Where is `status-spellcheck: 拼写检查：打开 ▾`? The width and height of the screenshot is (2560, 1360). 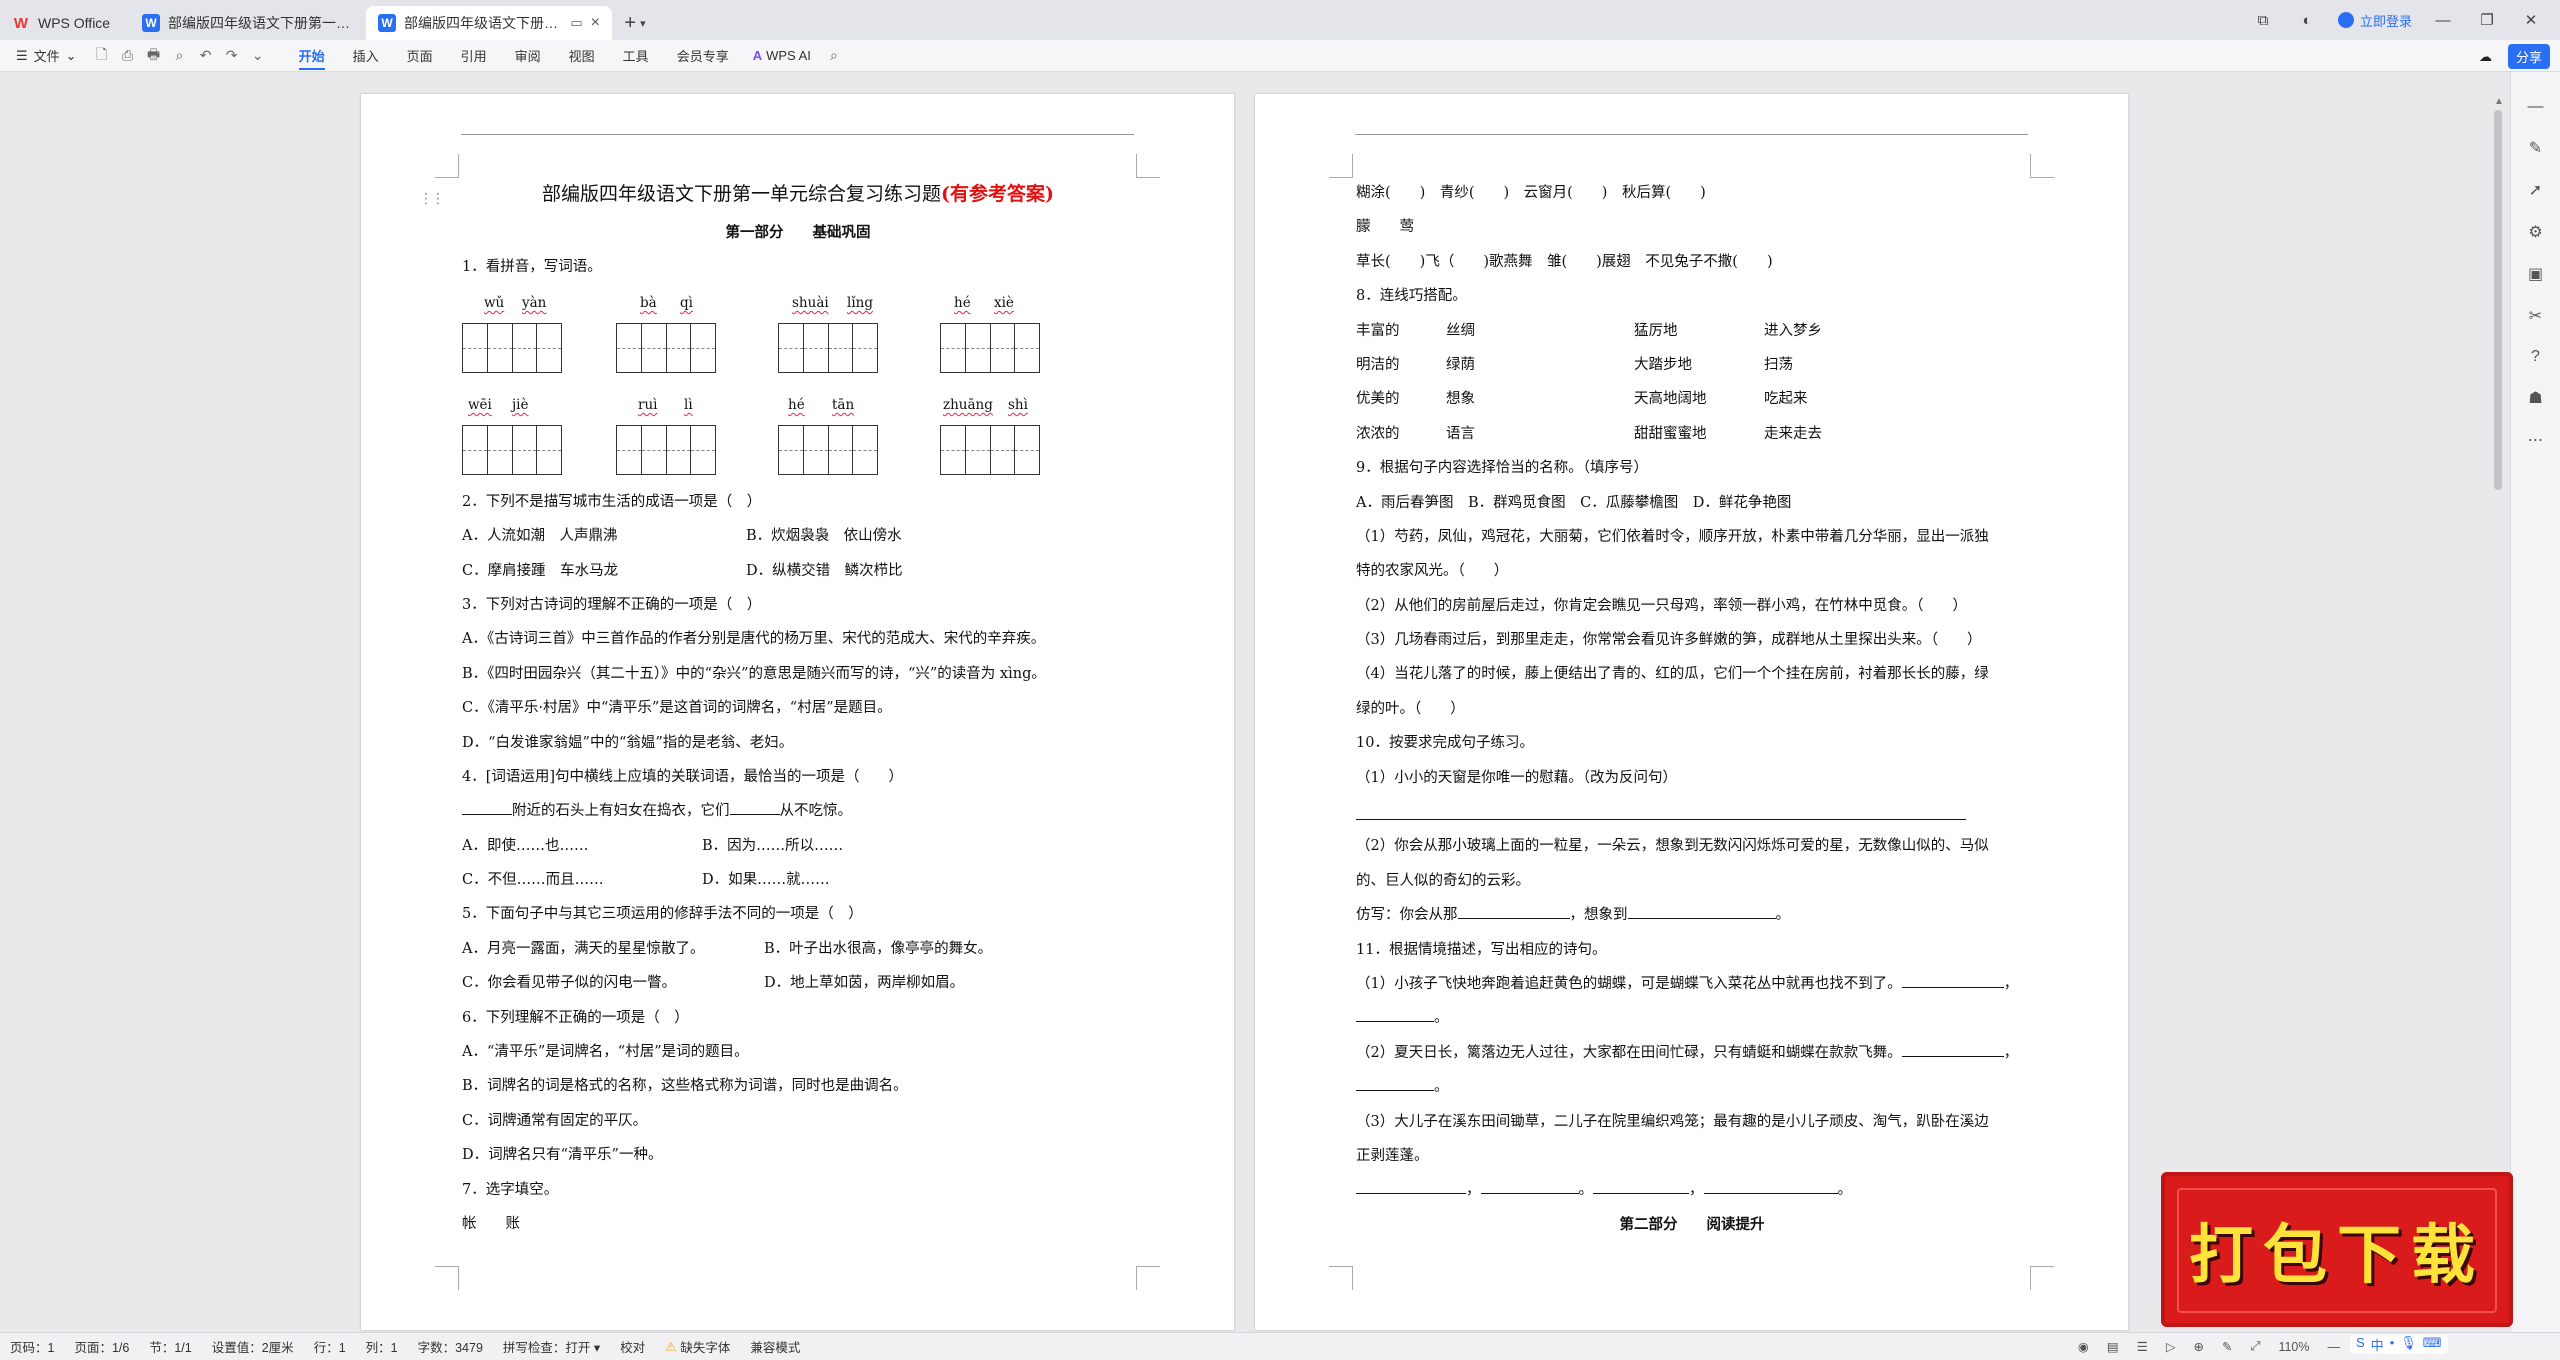
status-spellcheck: 拼写检查：打开 ▾ is located at coordinates (551, 1346).